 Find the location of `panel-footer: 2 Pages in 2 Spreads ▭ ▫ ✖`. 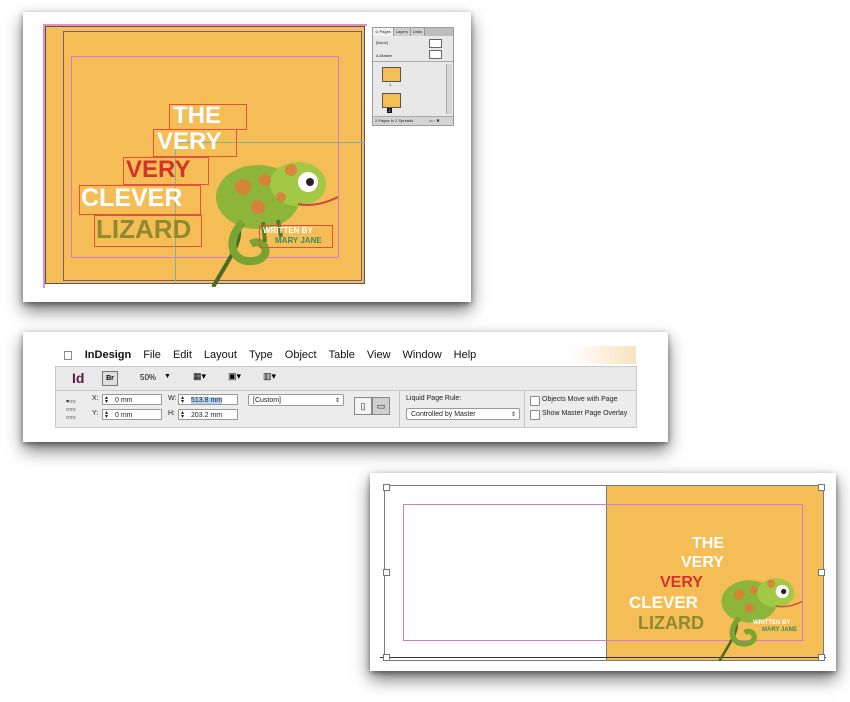

panel-footer: 2 Pages in 2 Spreads ▭ ▫ ✖ is located at coordinates (413, 120).